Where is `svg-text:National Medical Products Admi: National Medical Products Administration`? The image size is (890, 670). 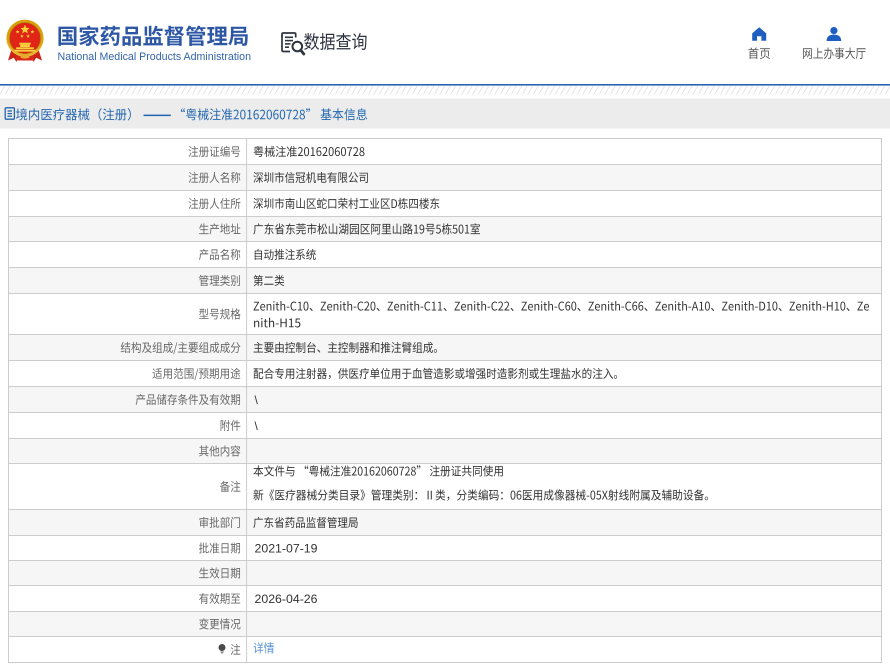
svg-text:National Medical Products Admi: National Medical Products Administration is located at coordinates (155, 57).